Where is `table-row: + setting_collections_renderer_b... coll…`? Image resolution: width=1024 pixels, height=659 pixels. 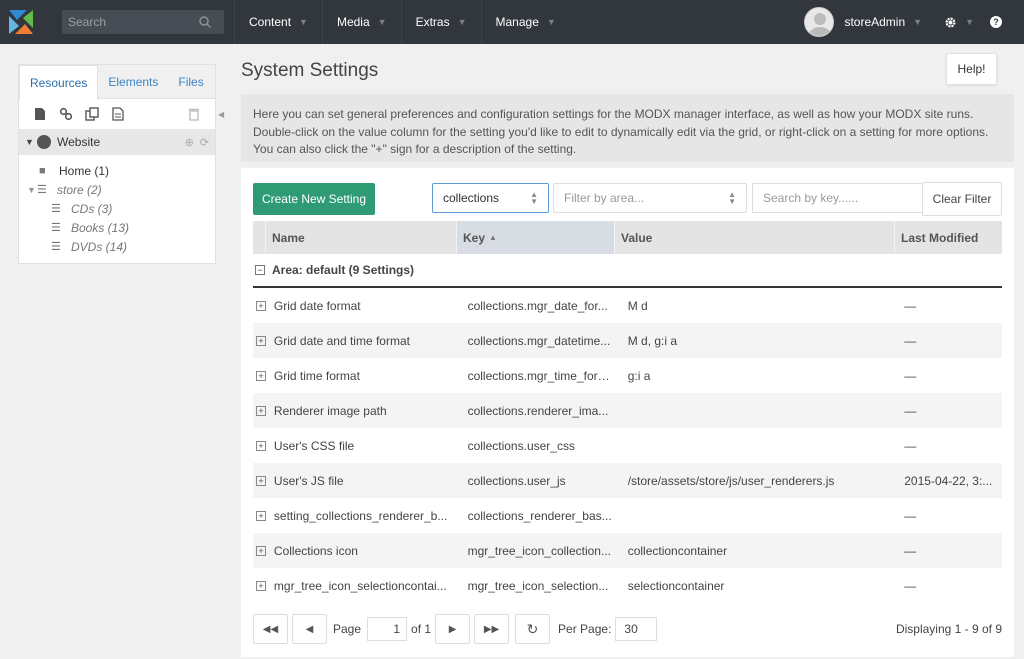 table-row: + setting_collections_renderer_b... coll… is located at coordinates (627, 515).